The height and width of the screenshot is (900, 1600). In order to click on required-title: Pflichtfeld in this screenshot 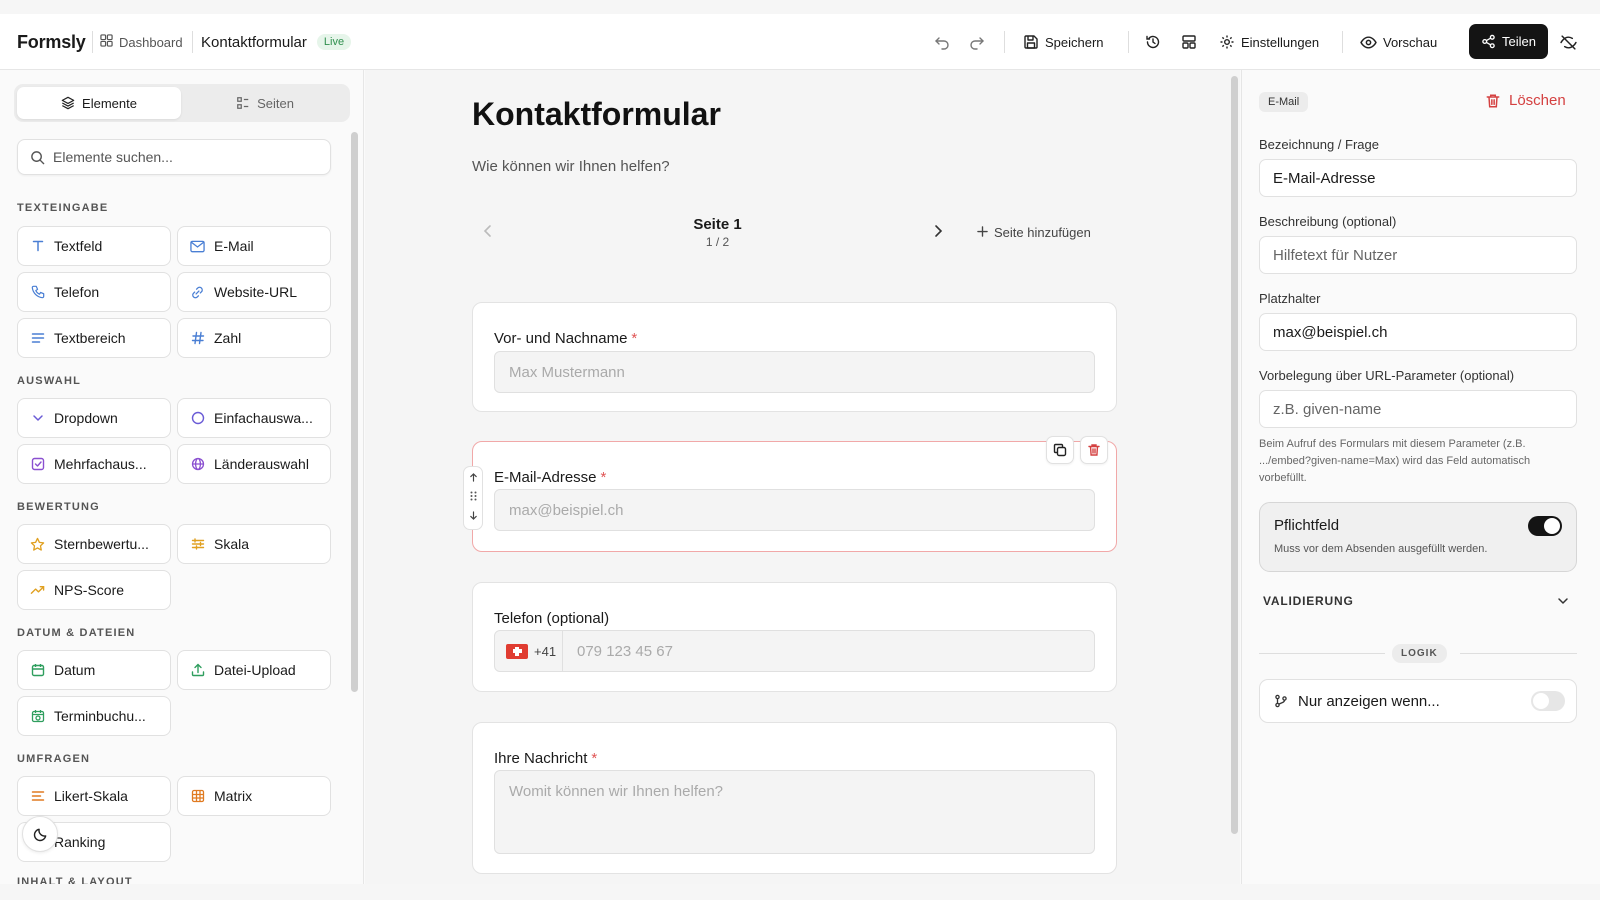, I will do `click(1307, 525)`.